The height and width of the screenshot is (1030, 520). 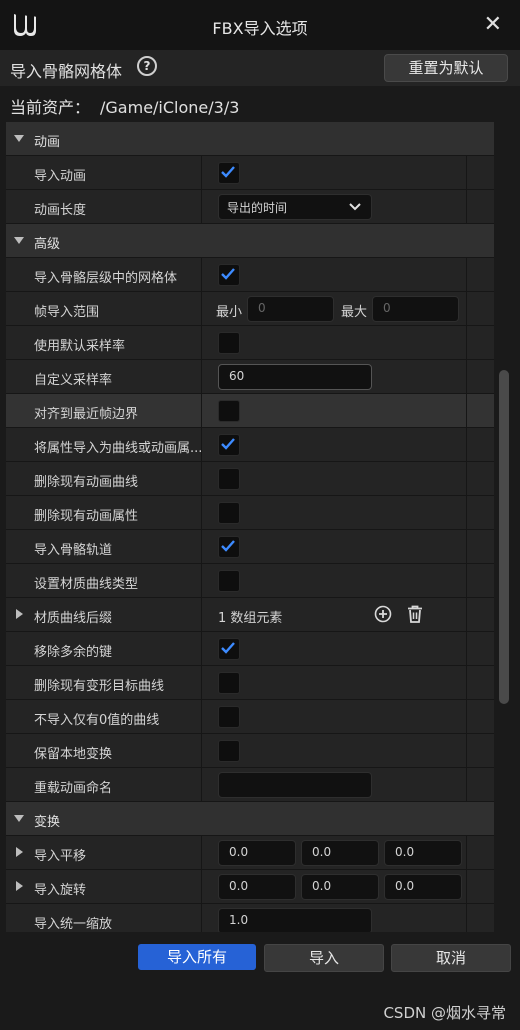 I want to click on import-bone-tracks-checkbox, so click(x=229, y=547).